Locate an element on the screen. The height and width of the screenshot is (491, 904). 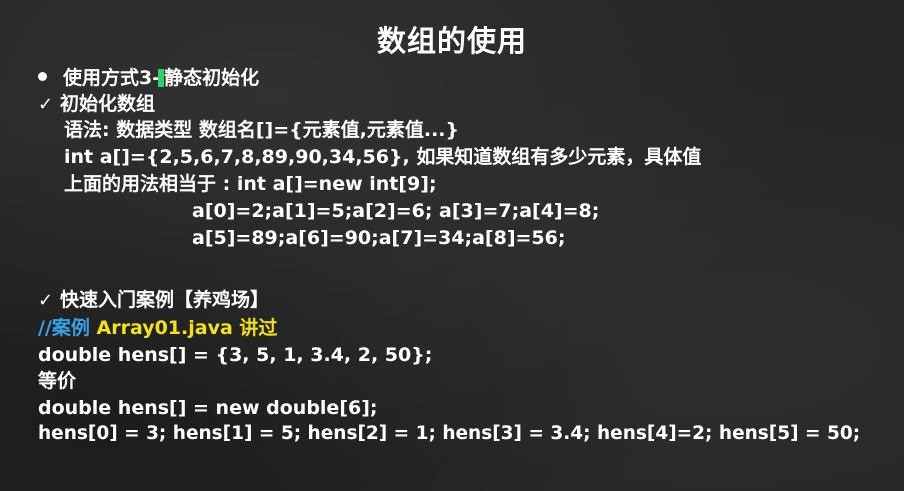
syntax-line: 语法: 数据类型 数组名[]={元素值,元素值...} is located at coordinates (262, 130).